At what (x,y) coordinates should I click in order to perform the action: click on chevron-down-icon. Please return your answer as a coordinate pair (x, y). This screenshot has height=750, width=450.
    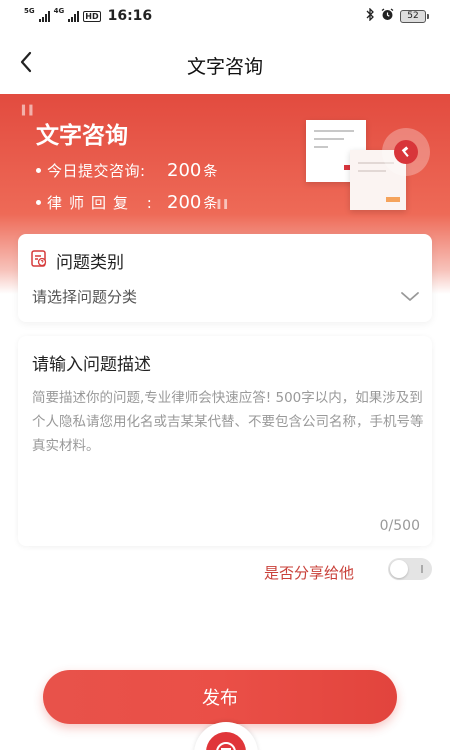
    Looking at the image, I should click on (410, 297).